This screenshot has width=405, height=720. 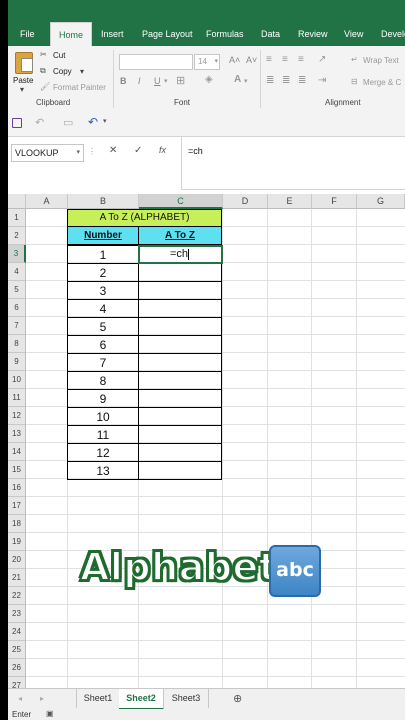 I want to click on column-header-g: G, so click(x=381, y=201).